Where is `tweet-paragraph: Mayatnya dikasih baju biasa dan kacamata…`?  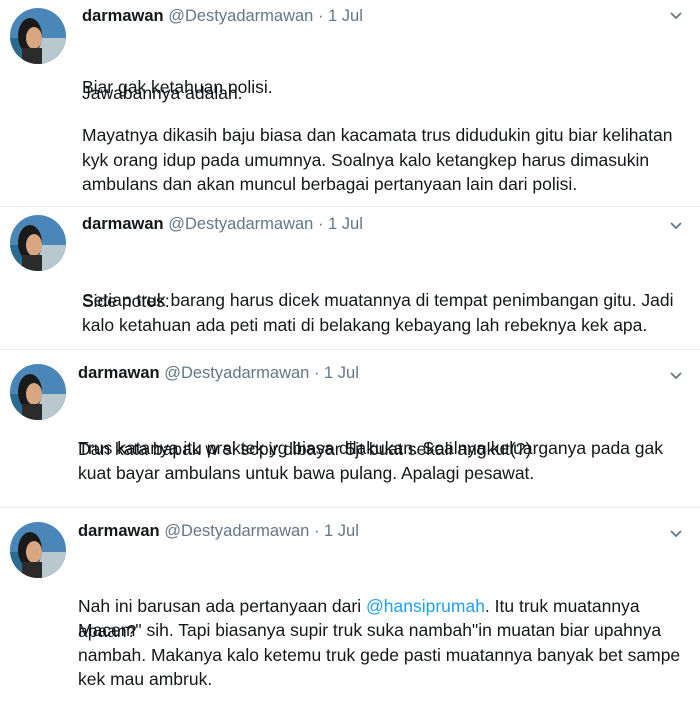
tweet-paragraph: Mayatnya dikasih baju biasa dan kacamata… is located at coordinates (380, 159).